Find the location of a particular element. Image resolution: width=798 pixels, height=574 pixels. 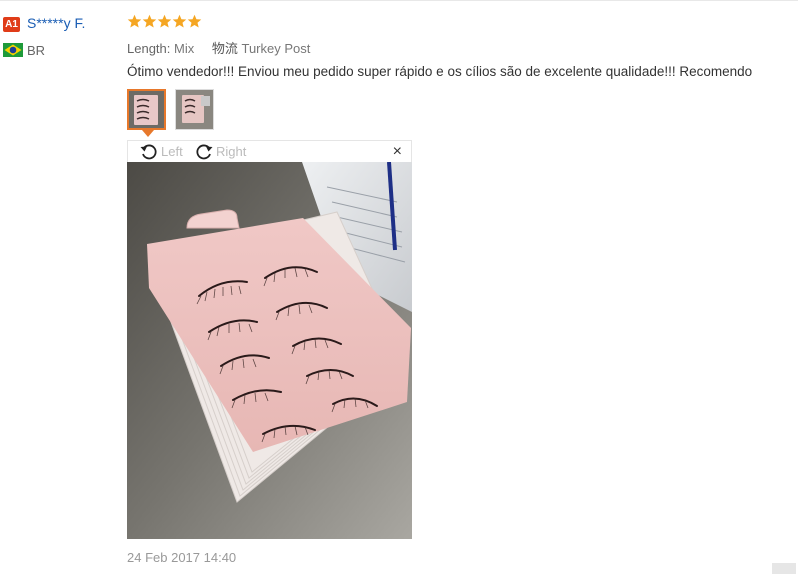

rotate-right-icon is located at coordinates (204, 151).